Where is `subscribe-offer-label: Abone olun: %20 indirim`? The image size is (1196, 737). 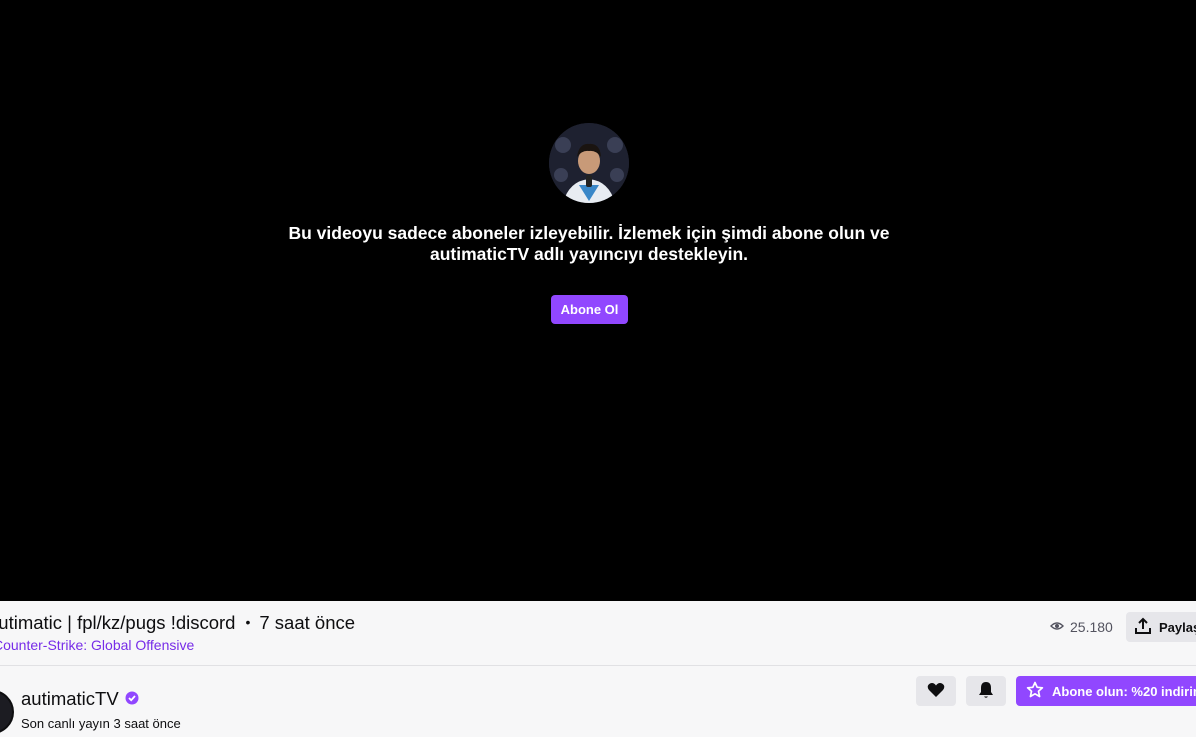
subscribe-offer-label: Abone olun: %20 indirim is located at coordinates (1124, 691).